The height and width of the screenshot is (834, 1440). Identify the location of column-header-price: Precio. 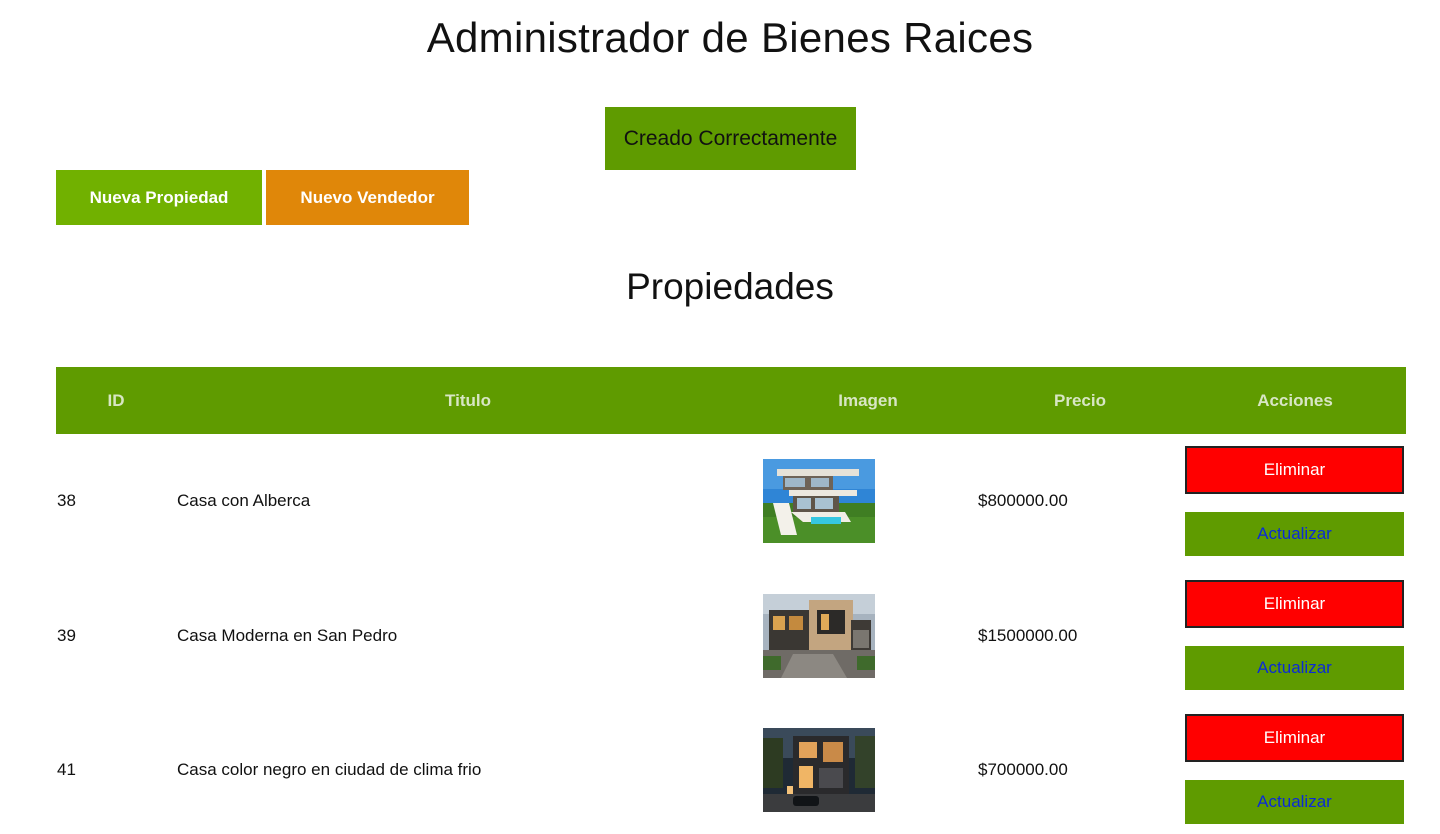
(1080, 400).